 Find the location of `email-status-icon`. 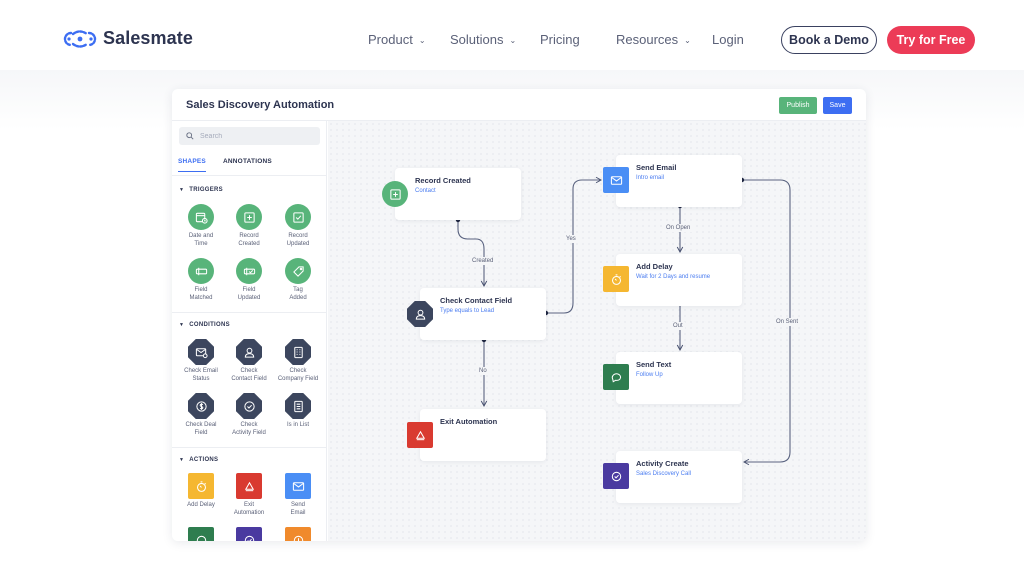

email-status-icon is located at coordinates (201, 352).